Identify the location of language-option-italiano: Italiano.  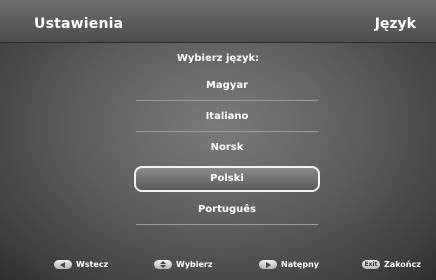
(227, 116).